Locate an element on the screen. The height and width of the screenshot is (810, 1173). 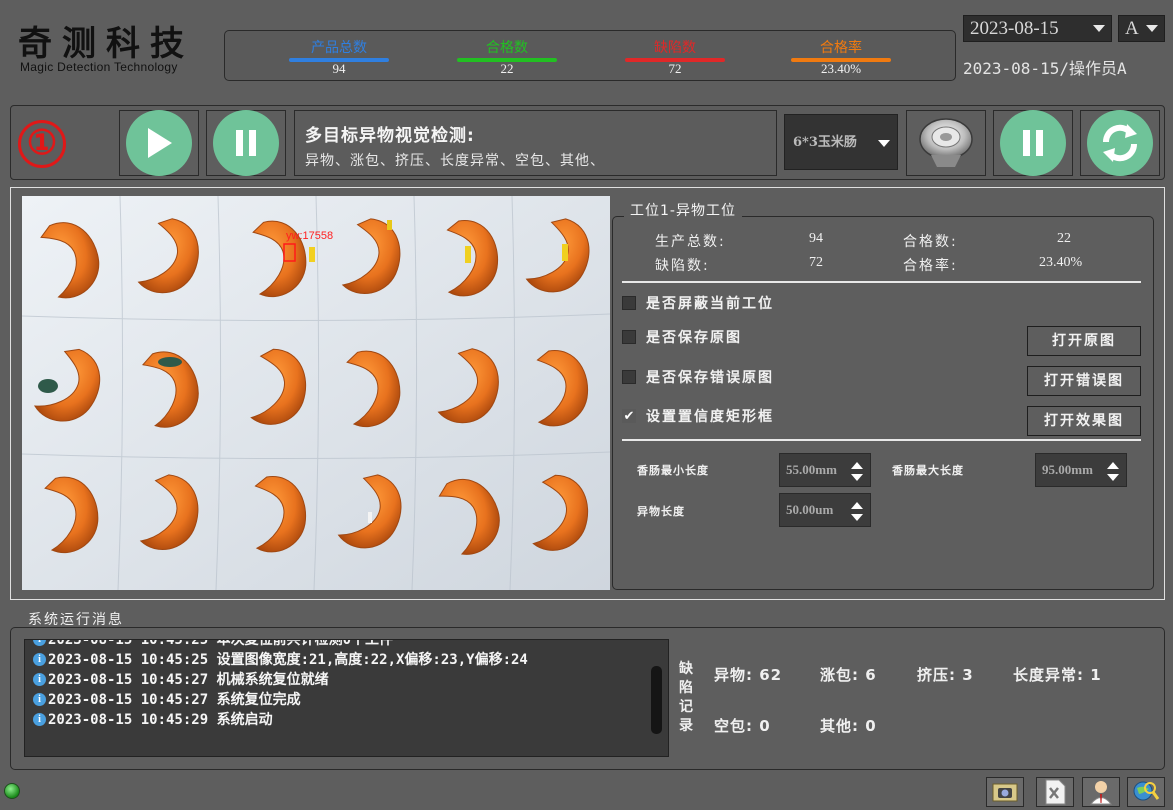
export-excel-button is located at coordinates (1055, 792).